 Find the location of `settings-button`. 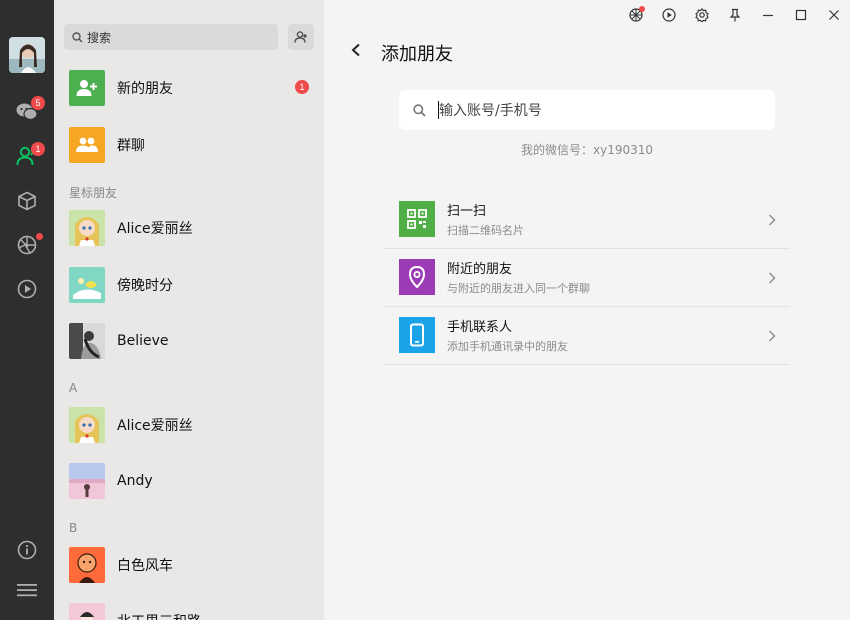

settings-button is located at coordinates (701, 15).